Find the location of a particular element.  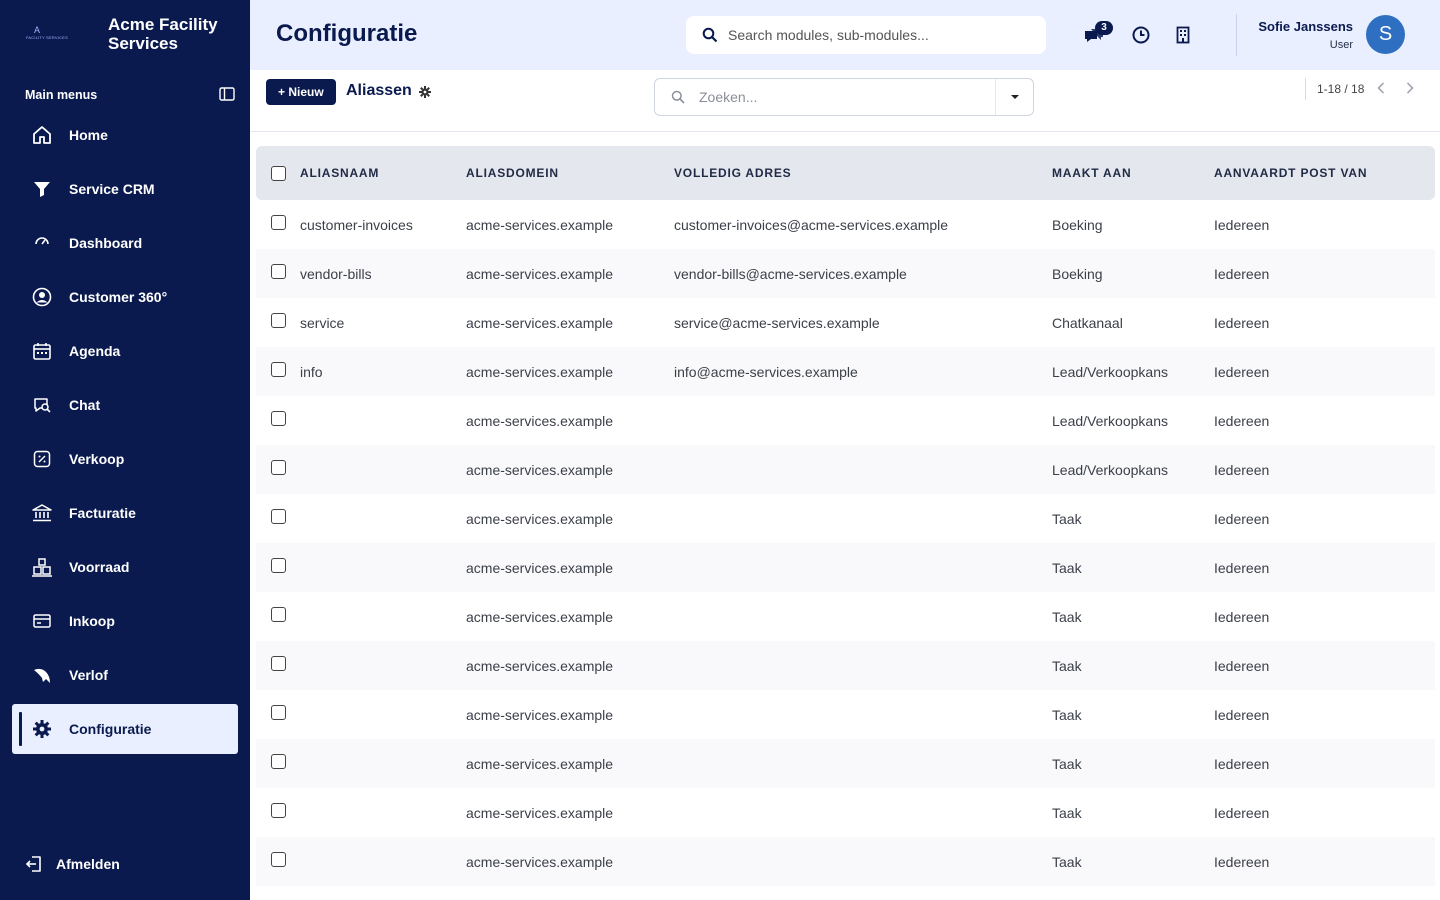

sidebar-item-label: Service CRM is located at coordinates (112, 189).